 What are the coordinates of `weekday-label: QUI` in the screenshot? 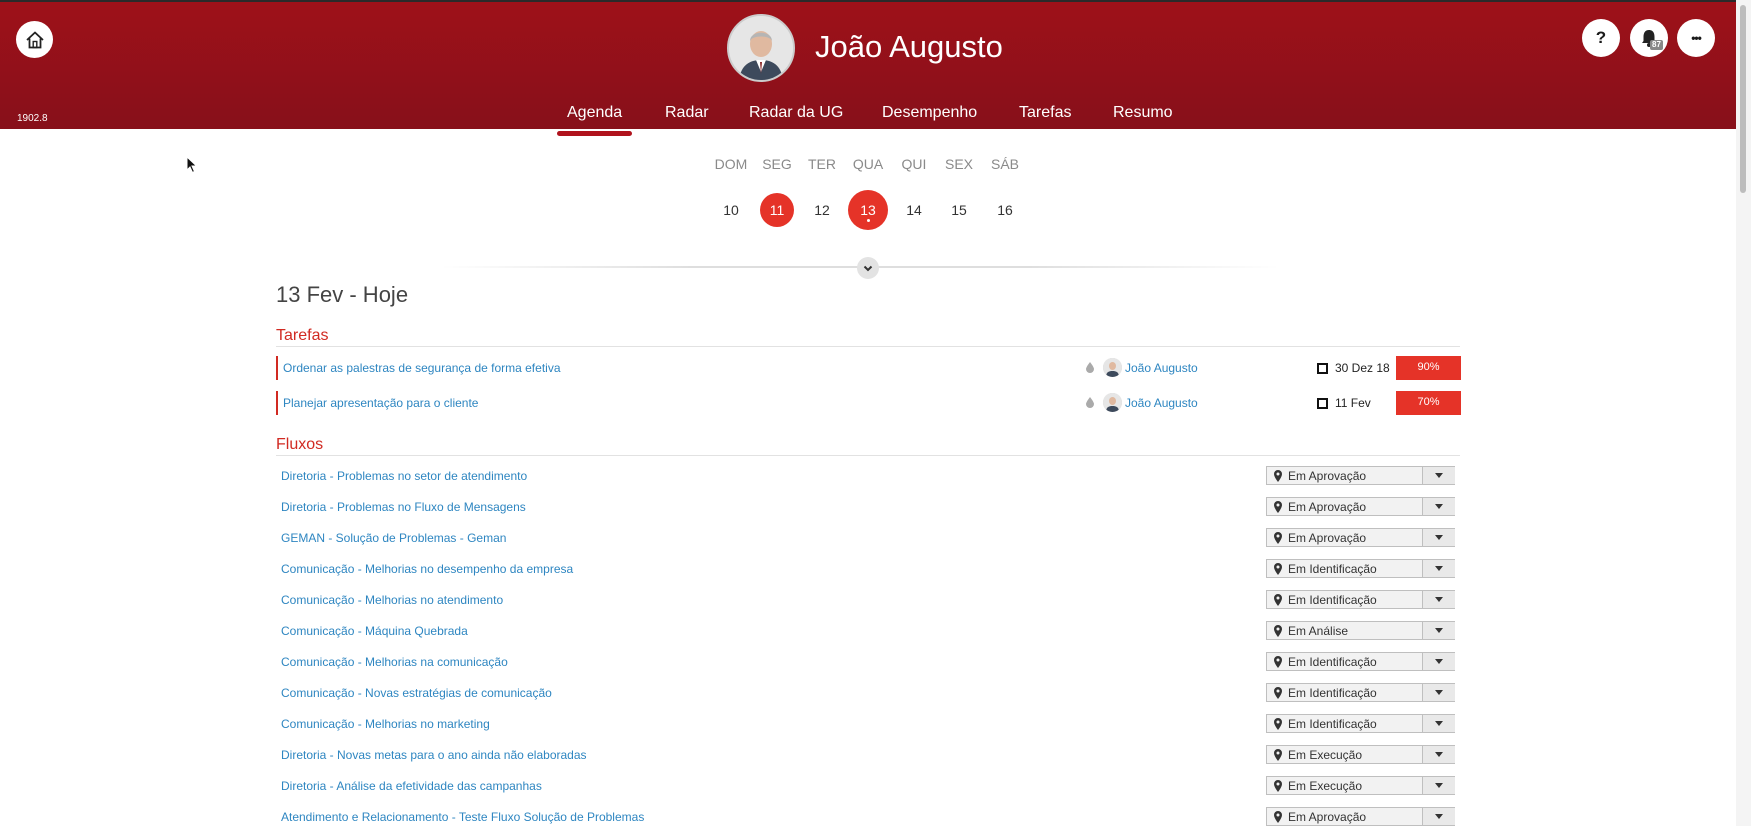 It's located at (914, 164).